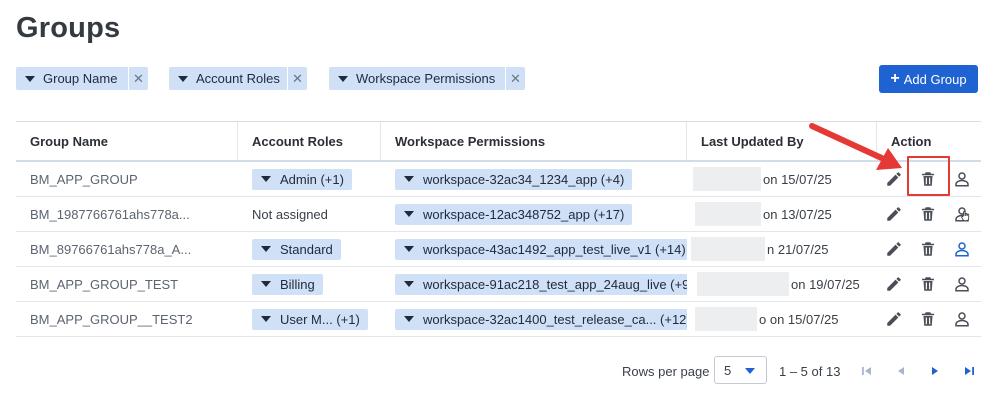  I want to click on updated-date: on 13/07/25, so click(797, 214).